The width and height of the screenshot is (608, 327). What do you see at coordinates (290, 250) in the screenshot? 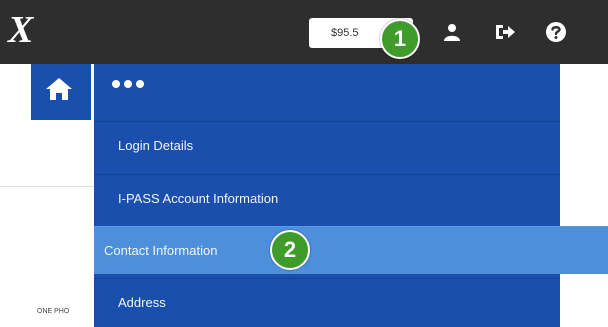
I see `step-badge-2: 2` at bounding box center [290, 250].